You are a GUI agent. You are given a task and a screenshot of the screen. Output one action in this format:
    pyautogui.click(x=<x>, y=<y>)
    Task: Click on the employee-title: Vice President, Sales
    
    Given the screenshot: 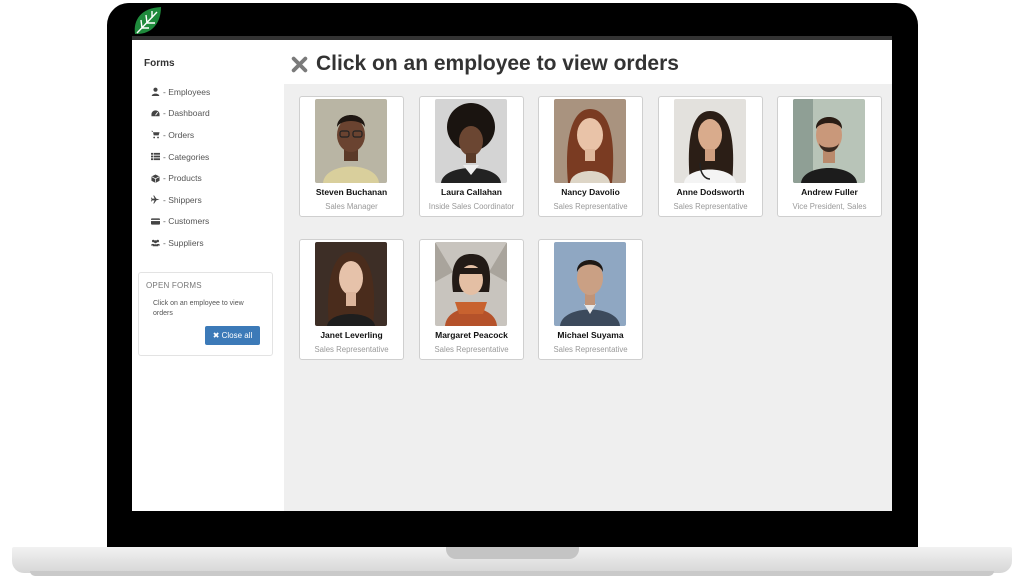 What is the action you would take?
    pyautogui.click(x=829, y=206)
    